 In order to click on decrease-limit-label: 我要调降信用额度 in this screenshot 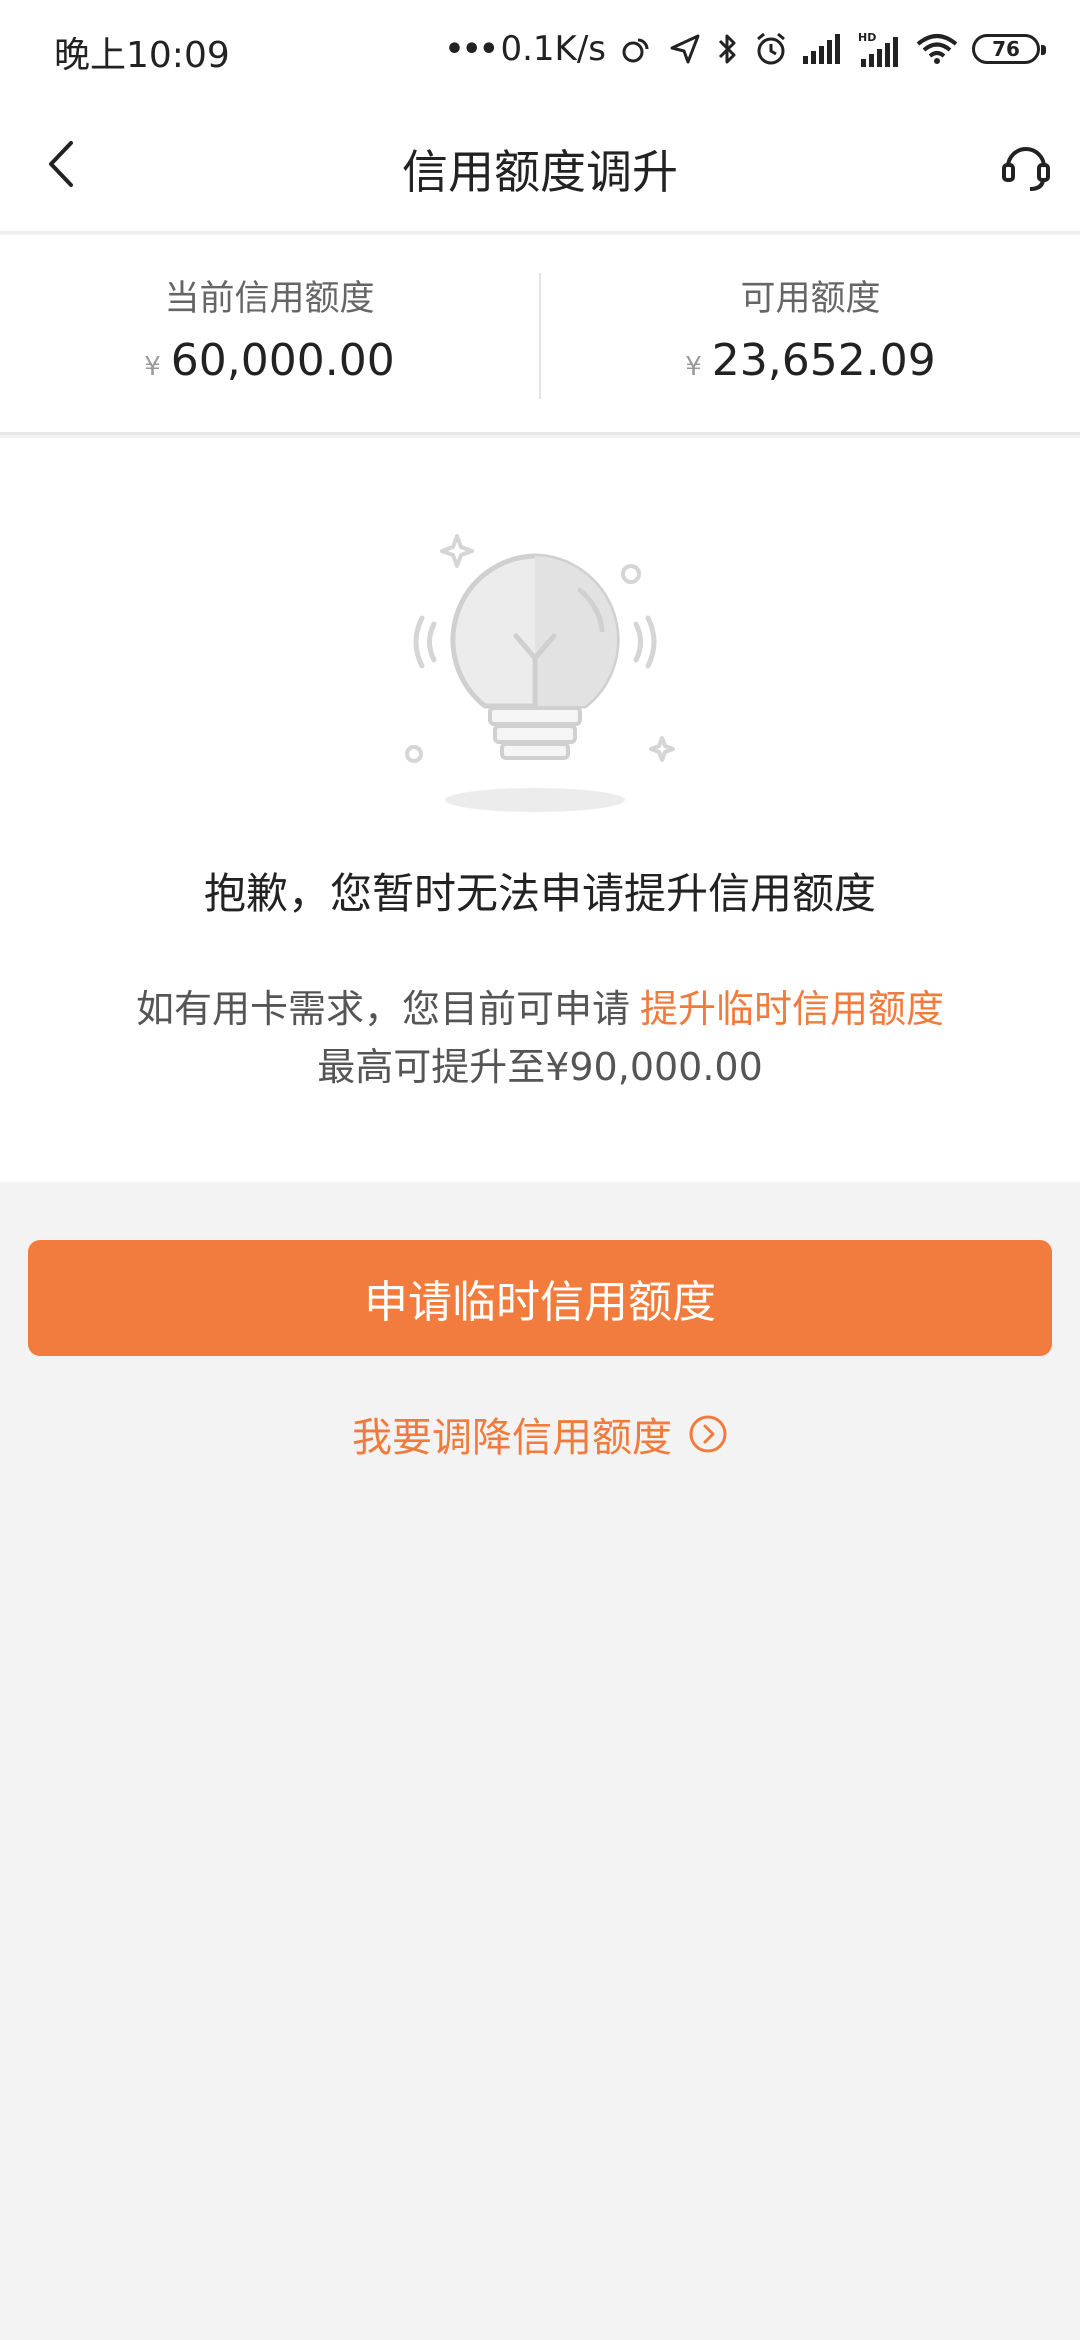, I will do `click(512, 1438)`.